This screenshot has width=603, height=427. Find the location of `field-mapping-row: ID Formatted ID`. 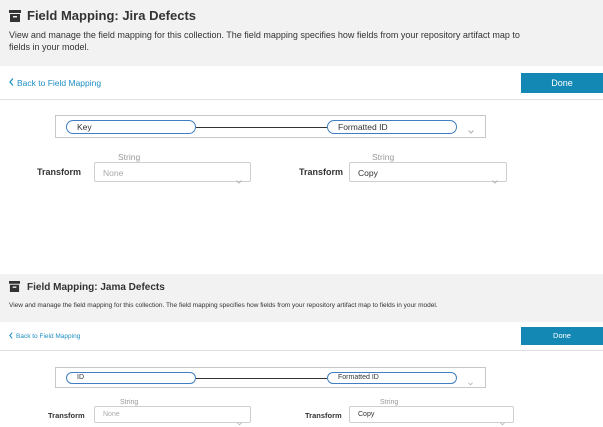

field-mapping-row: ID Formatted ID is located at coordinates (270, 377).